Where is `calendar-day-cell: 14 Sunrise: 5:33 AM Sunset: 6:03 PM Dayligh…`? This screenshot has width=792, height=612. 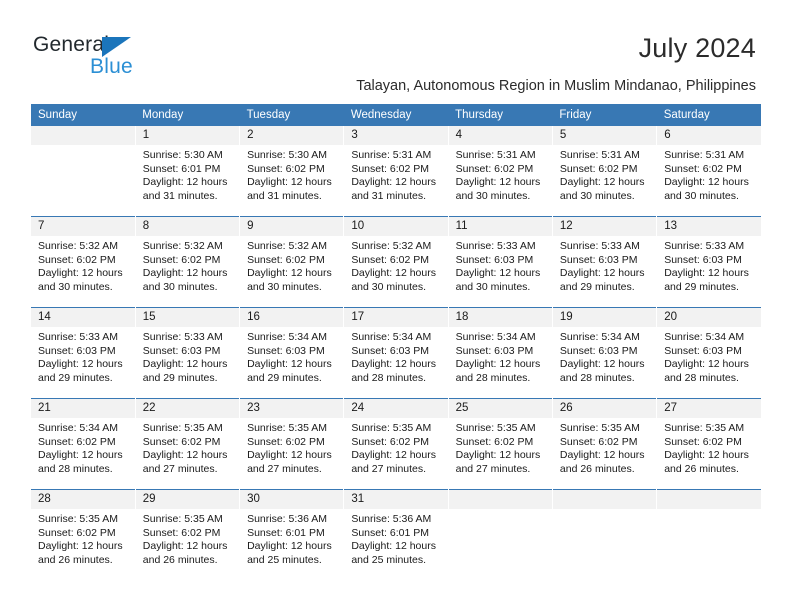
calendar-day-cell: 14 Sunrise: 5:33 AM Sunset: 6:03 PM Dayligh… is located at coordinates (83, 353).